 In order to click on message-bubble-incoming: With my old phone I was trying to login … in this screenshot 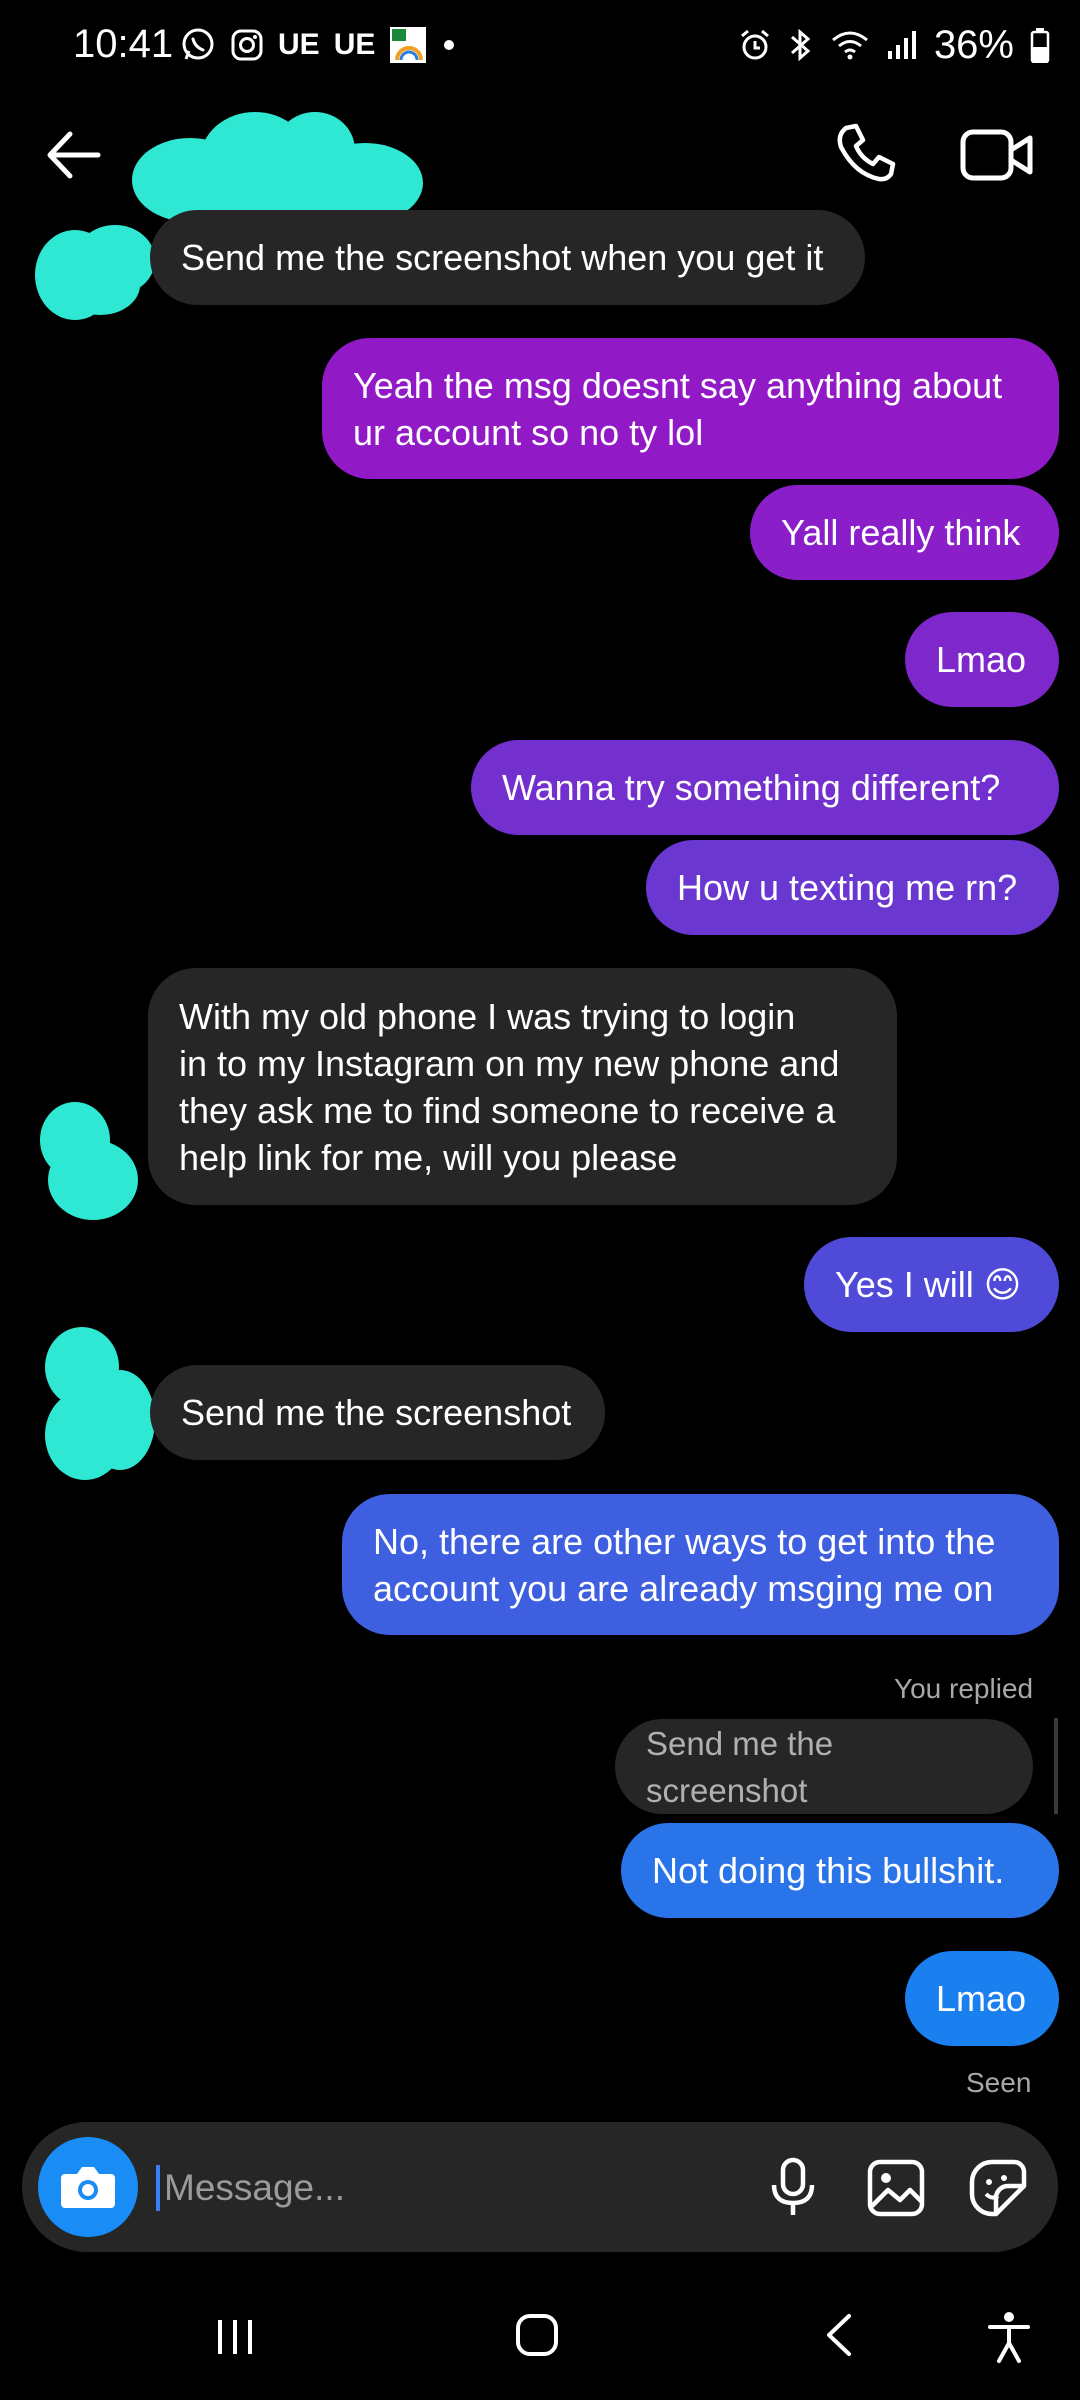, I will do `click(522, 1086)`.